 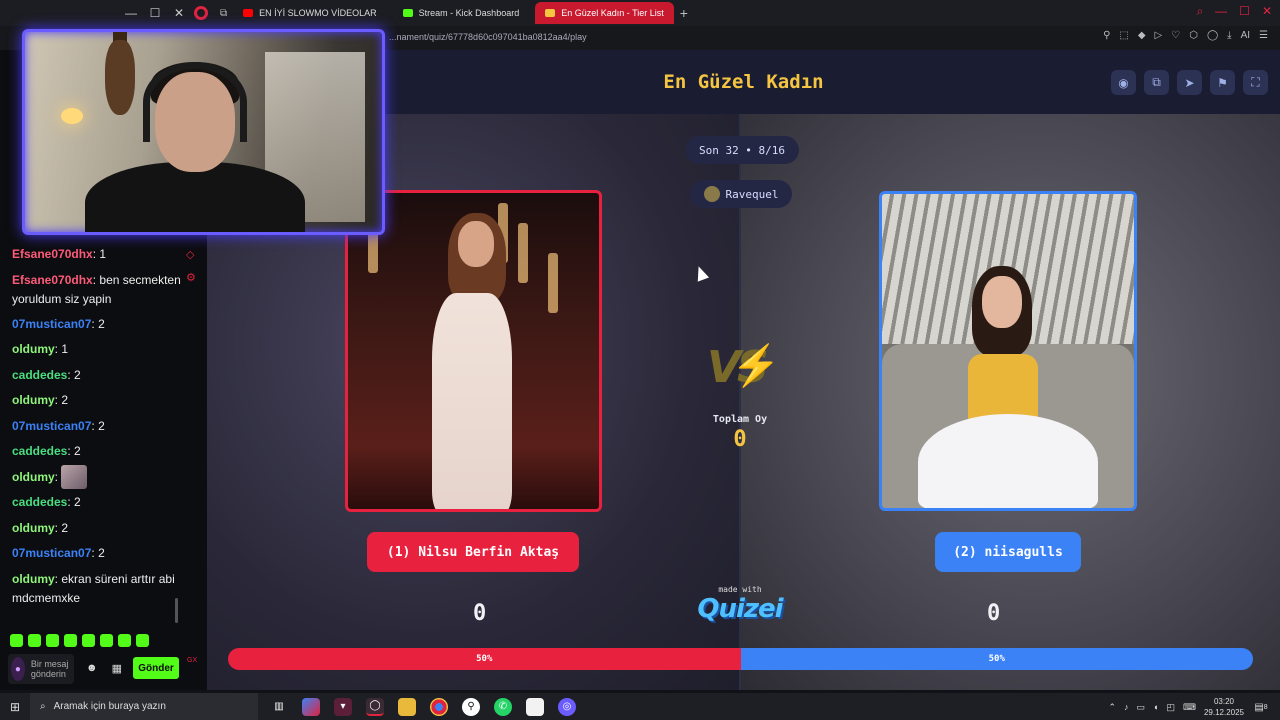 What do you see at coordinates (156, 668) in the screenshot?
I see `send-button: Gönder` at bounding box center [156, 668].